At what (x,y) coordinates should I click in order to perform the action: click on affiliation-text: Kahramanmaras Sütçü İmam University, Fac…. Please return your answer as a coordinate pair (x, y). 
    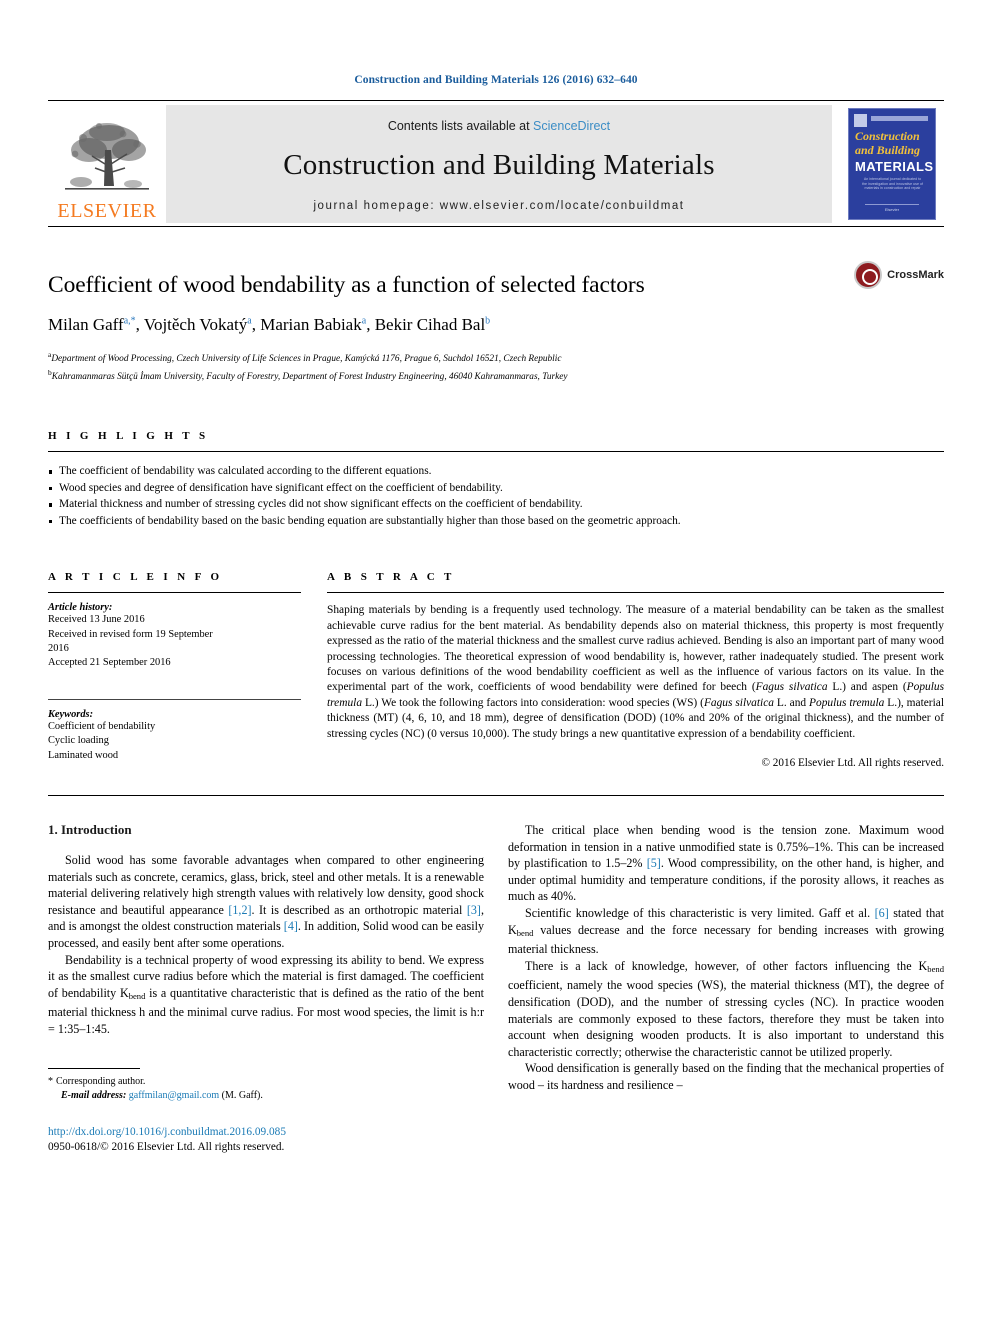
    Looking at the image, I should click on (309, 377).